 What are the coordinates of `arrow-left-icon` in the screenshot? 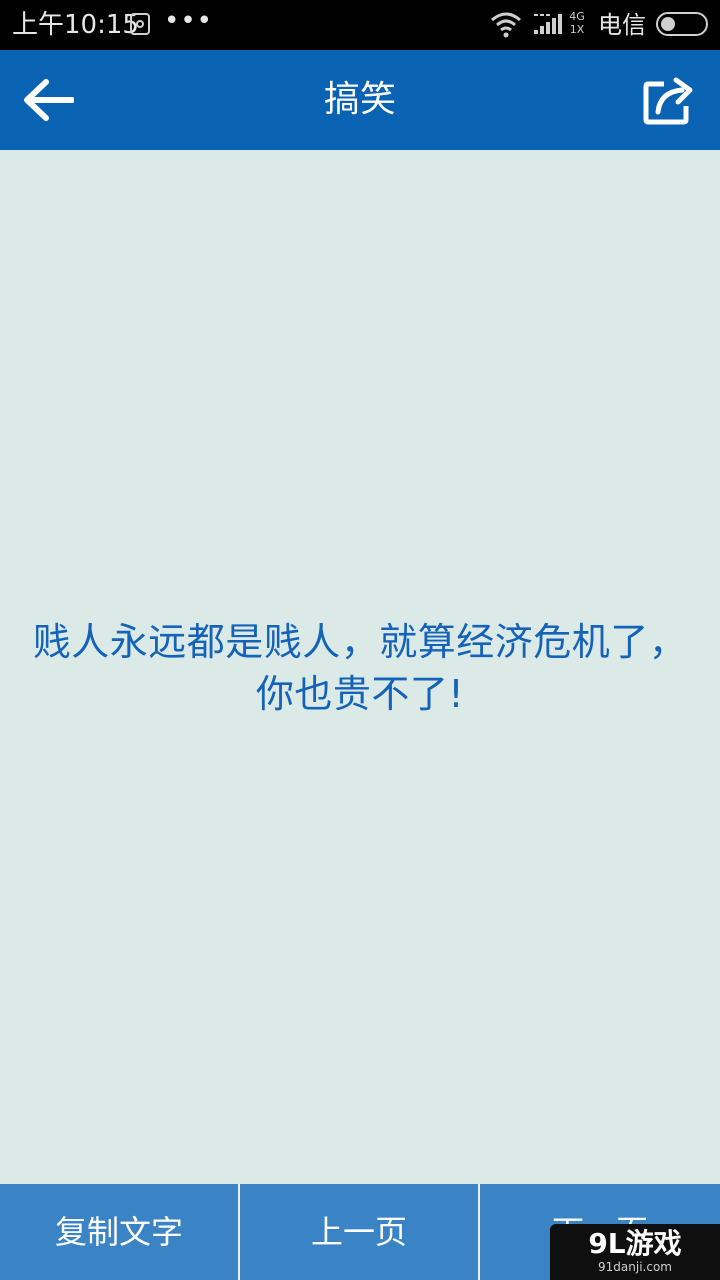 It's located at (49, 100).